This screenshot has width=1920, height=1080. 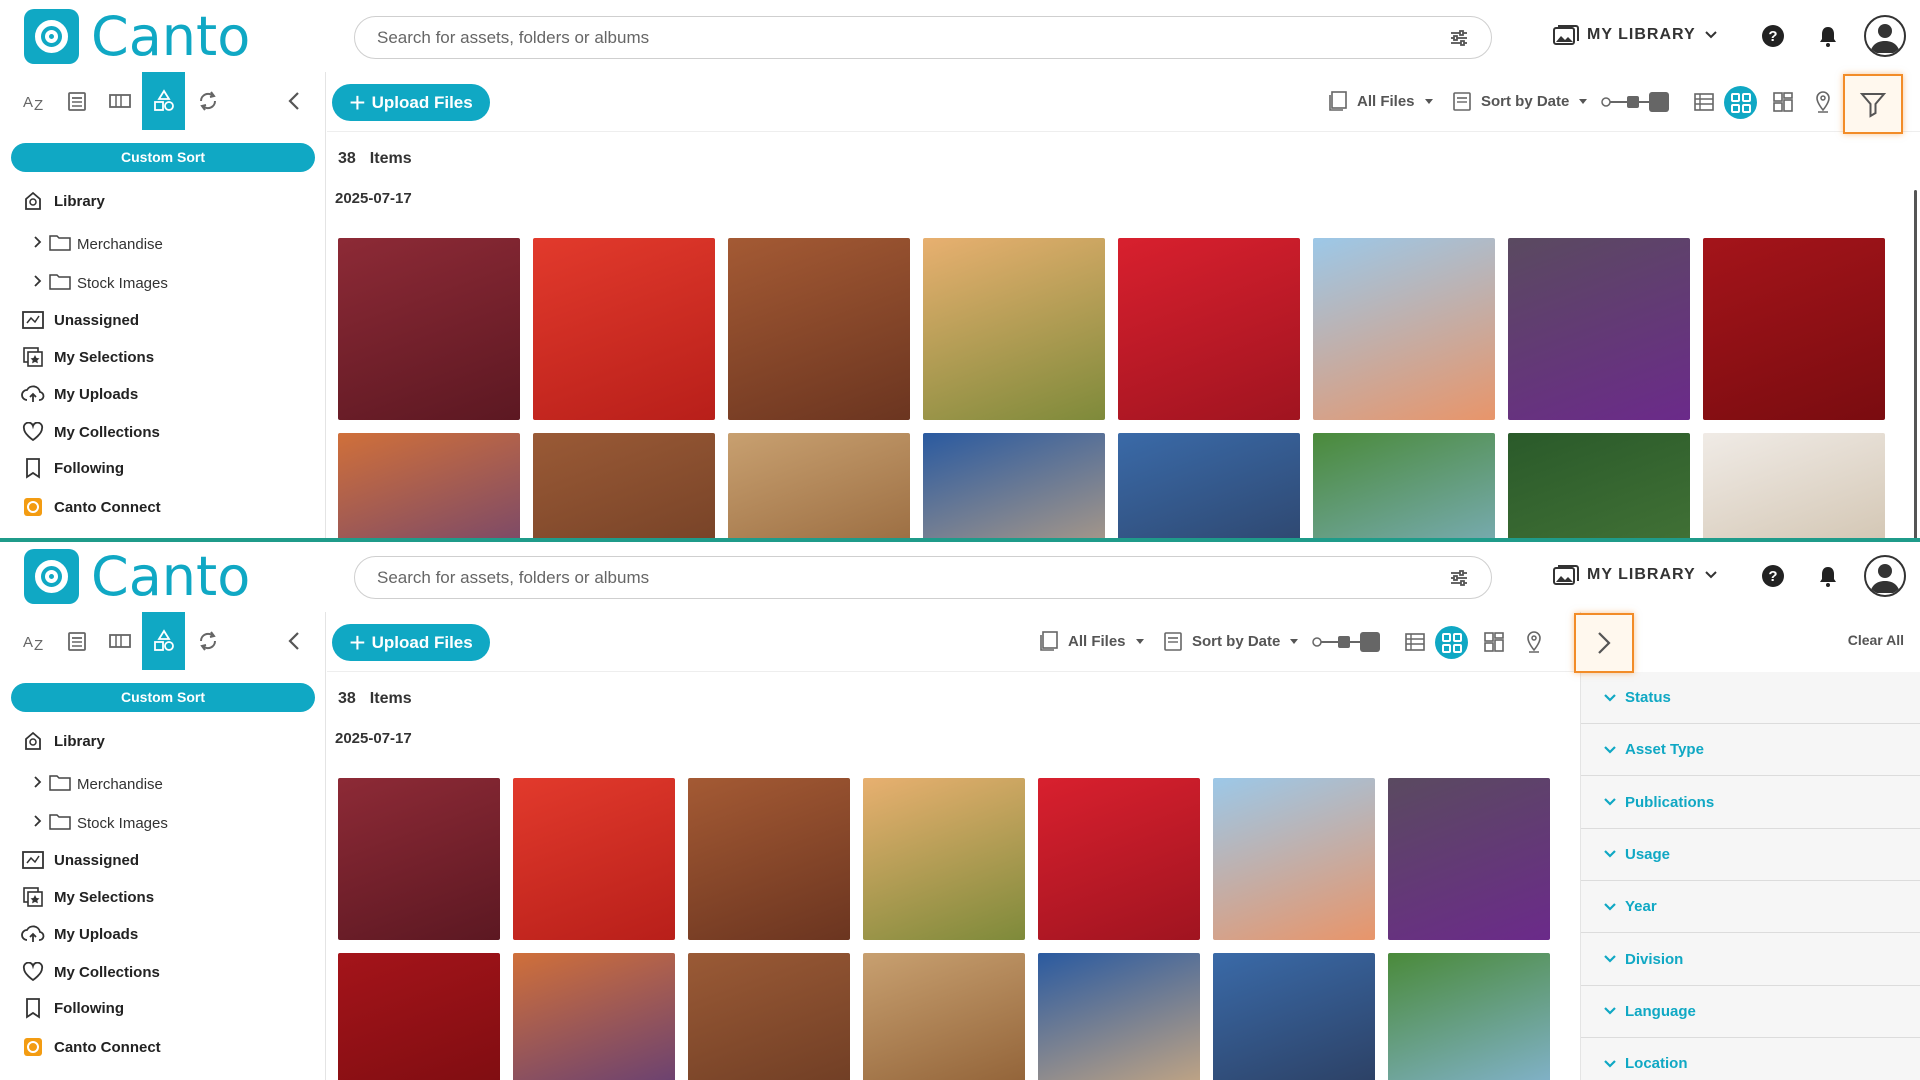 What do you see at coordinates (1750, 803) in the screenshot?
I see `facet-publications: Publications` at bounding box center [1750, 803].